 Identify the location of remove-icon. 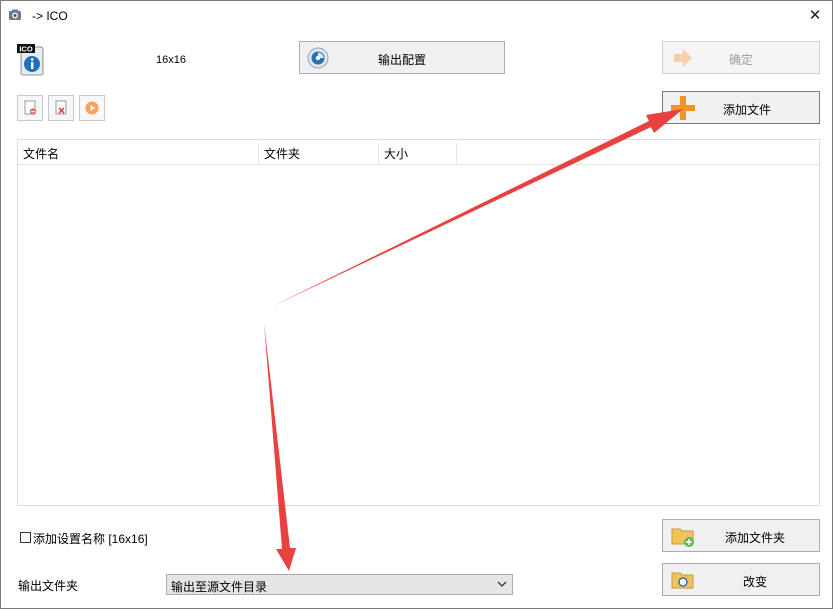
(30, 107).